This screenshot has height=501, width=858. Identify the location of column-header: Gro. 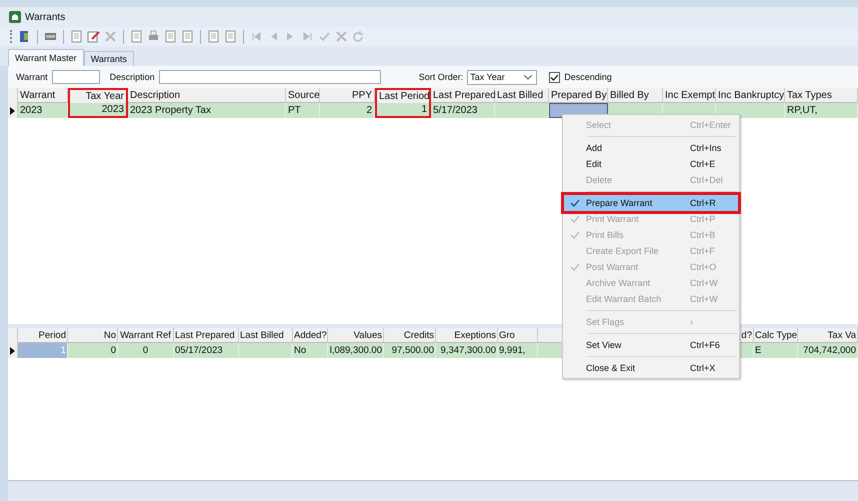
(518, 335).